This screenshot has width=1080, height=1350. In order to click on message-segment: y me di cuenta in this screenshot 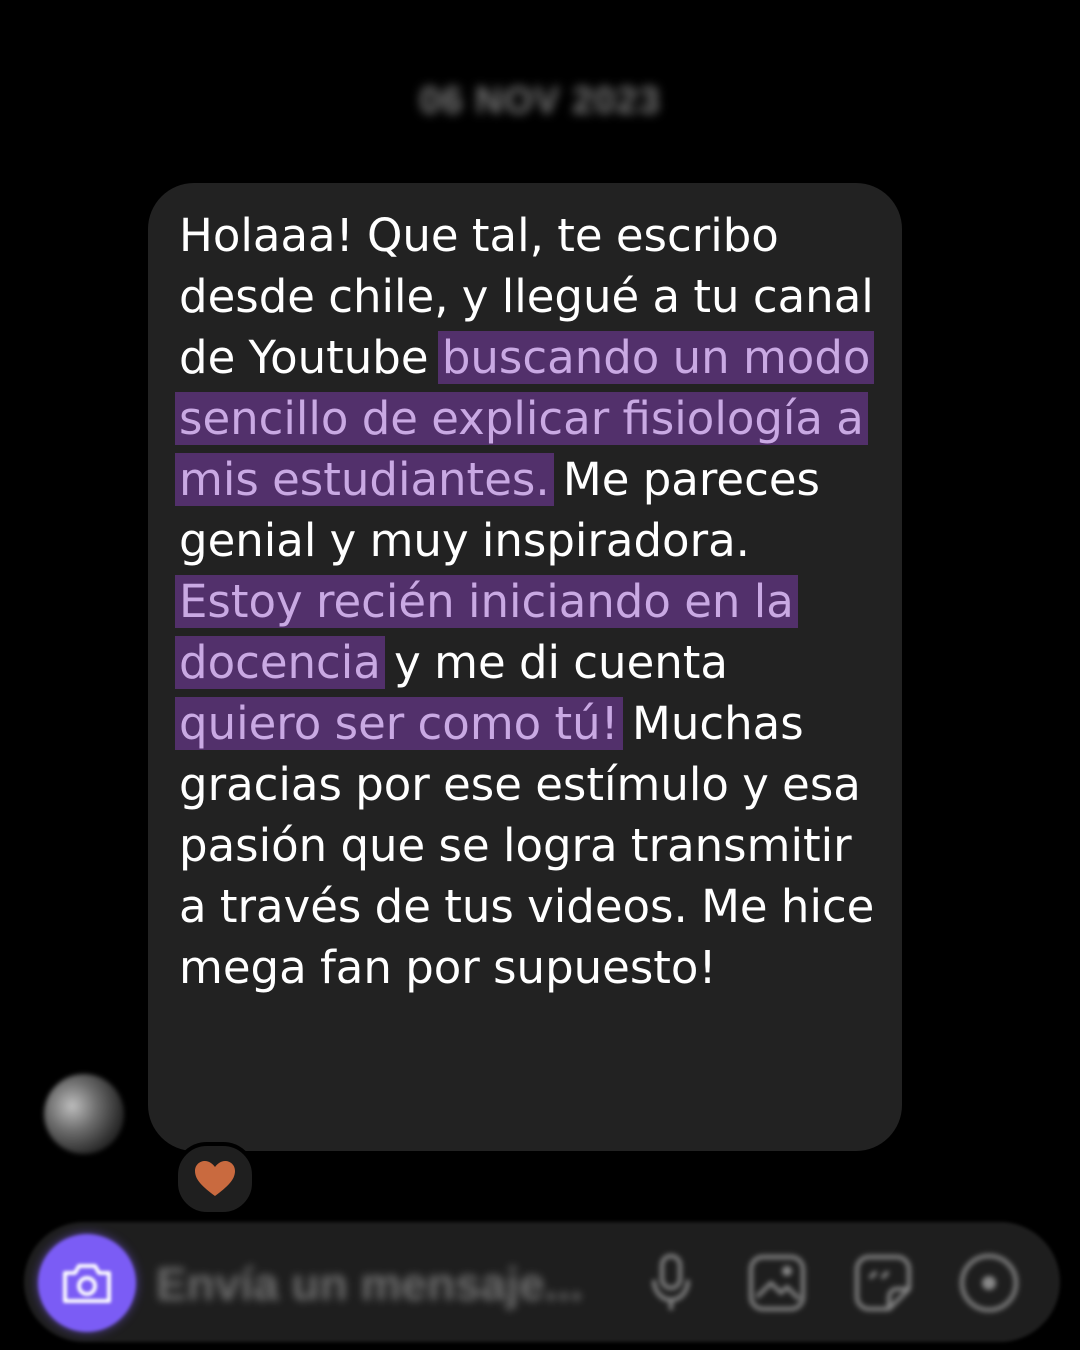, I will do `click(554, 662)`.